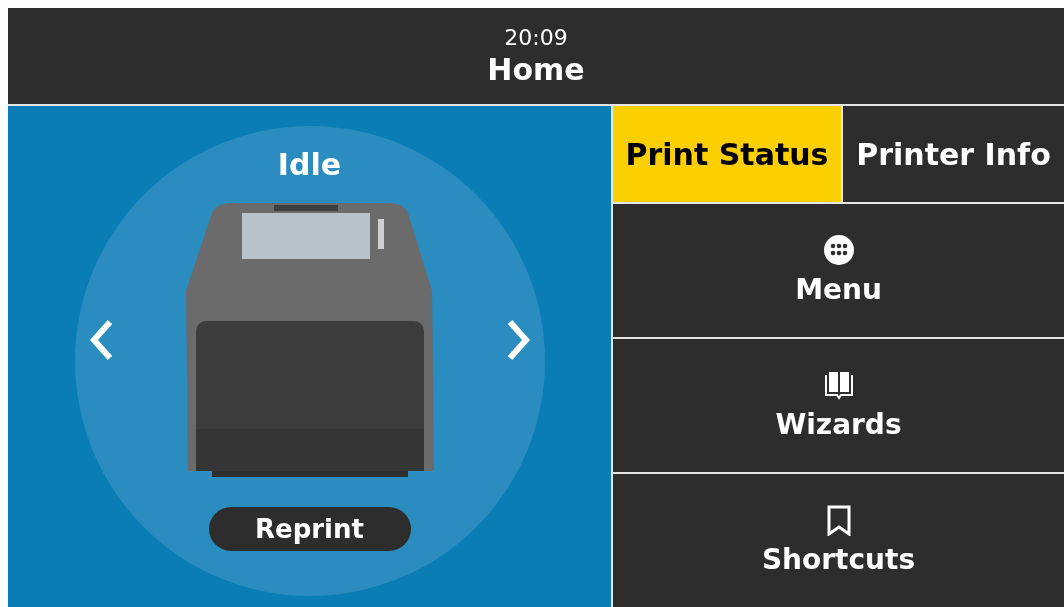 This screenshot has height=607, width=1064. Describe the element at coordinates (727, 154) in the screenshot. I see `tab: Print Status` at that location.